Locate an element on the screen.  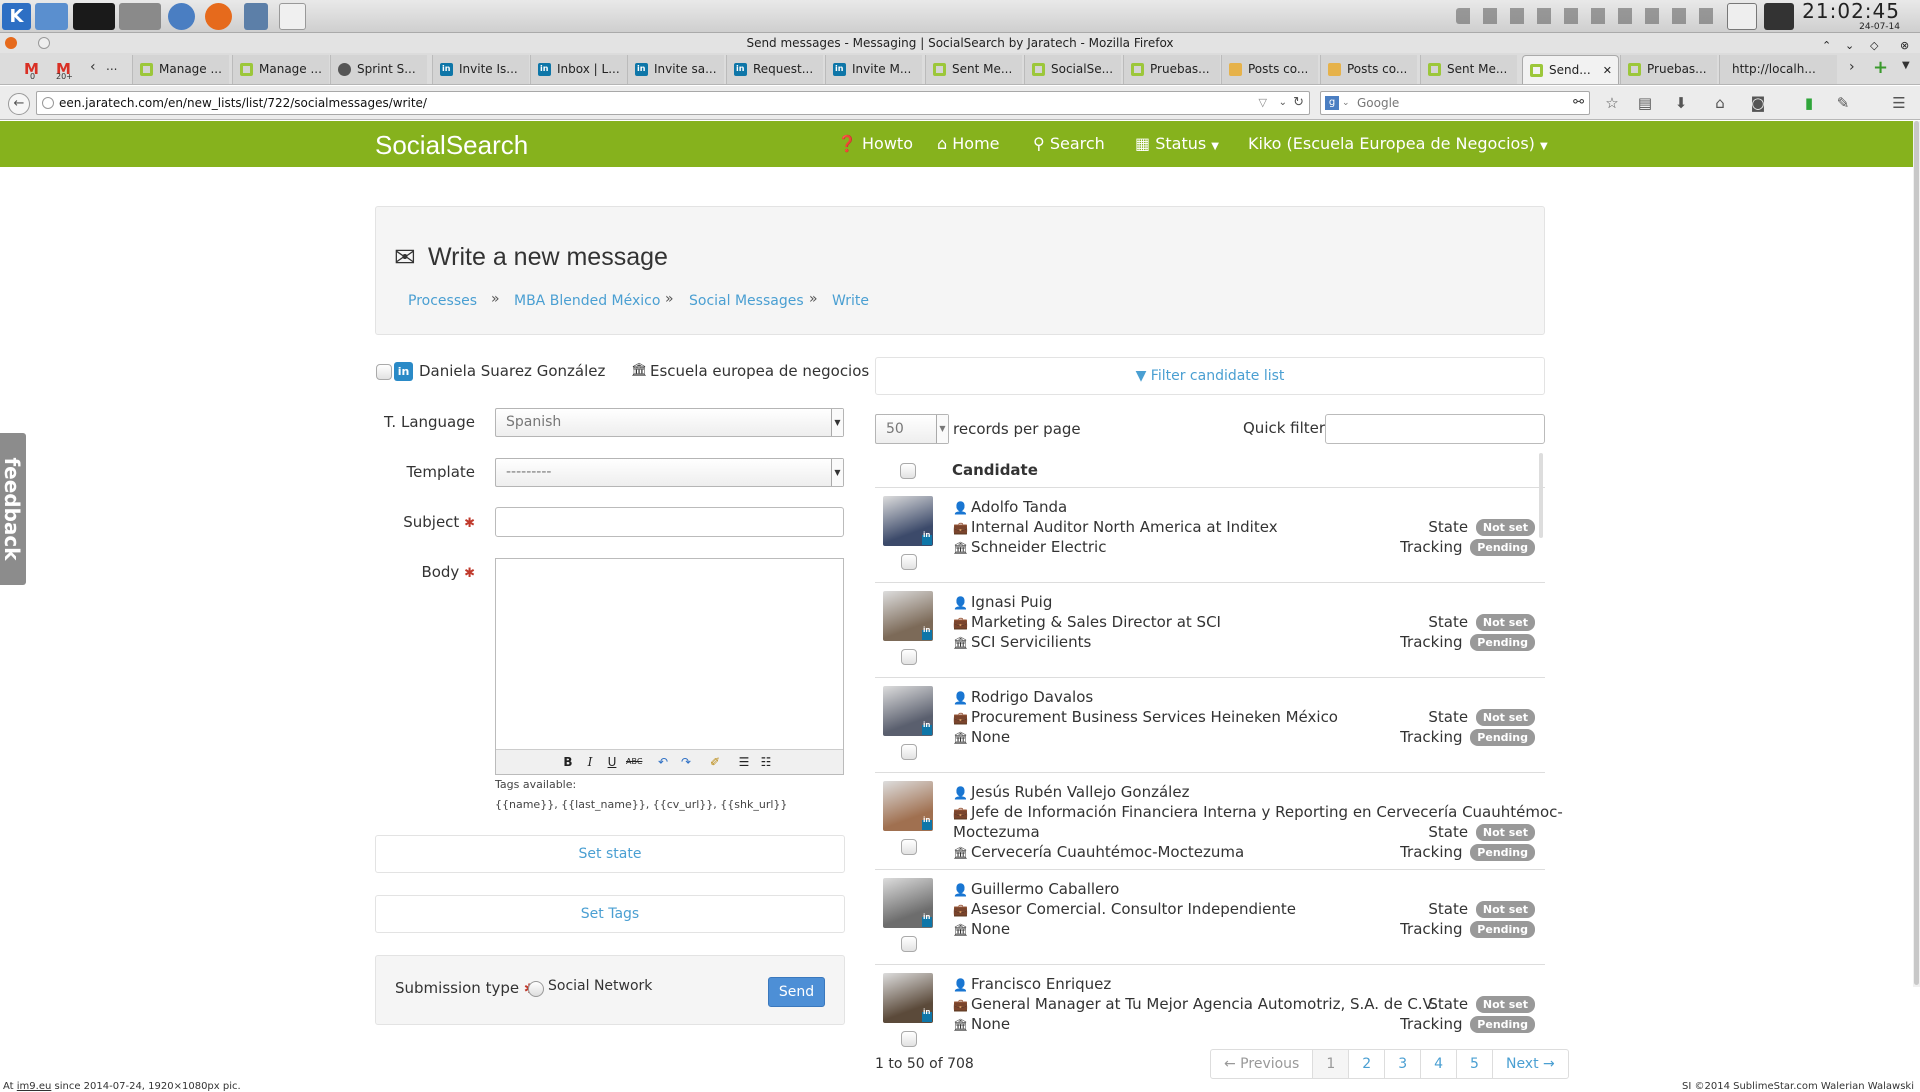
scrollbar-thumb is located at coordinates (1916, 553).